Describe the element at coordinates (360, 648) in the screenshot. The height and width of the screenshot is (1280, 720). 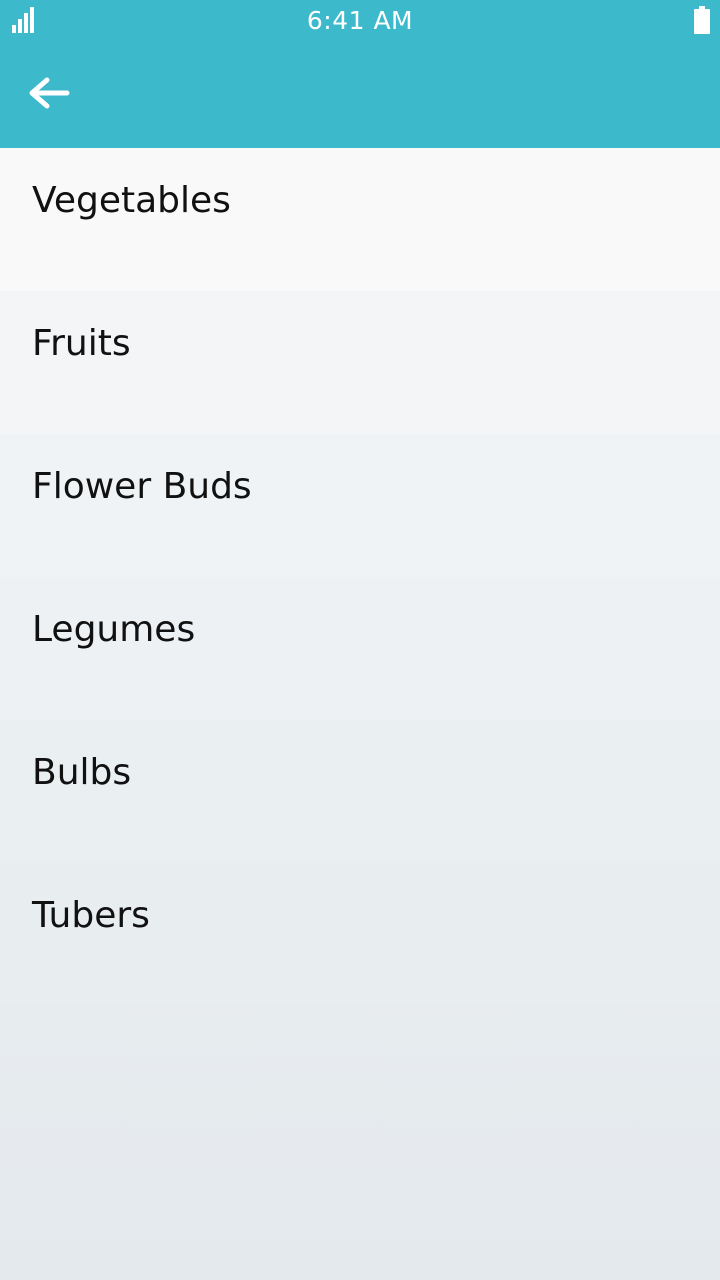
I see `list-item-legumes: Legumes` at that location.